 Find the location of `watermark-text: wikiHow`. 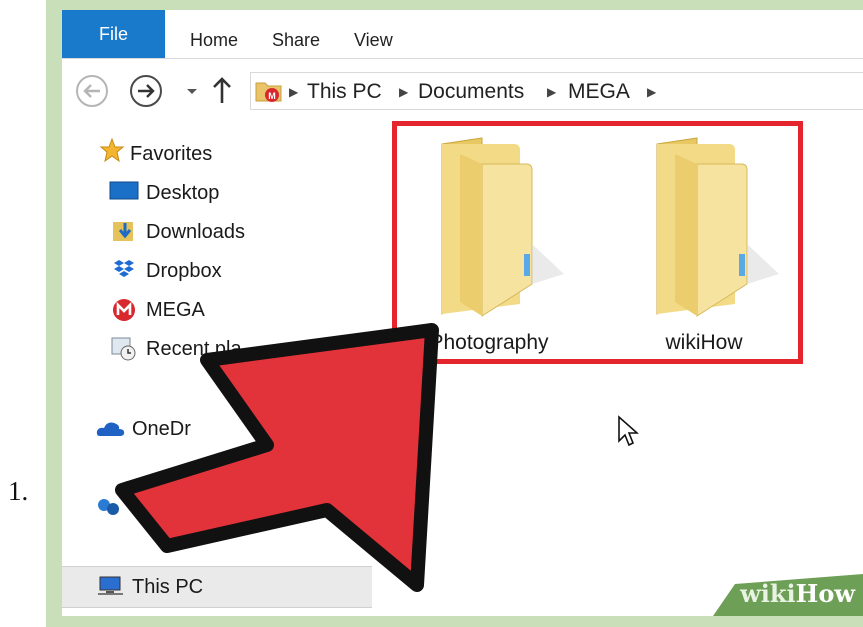

watermark-text: wikiHow is located at coordinates (797, 593).